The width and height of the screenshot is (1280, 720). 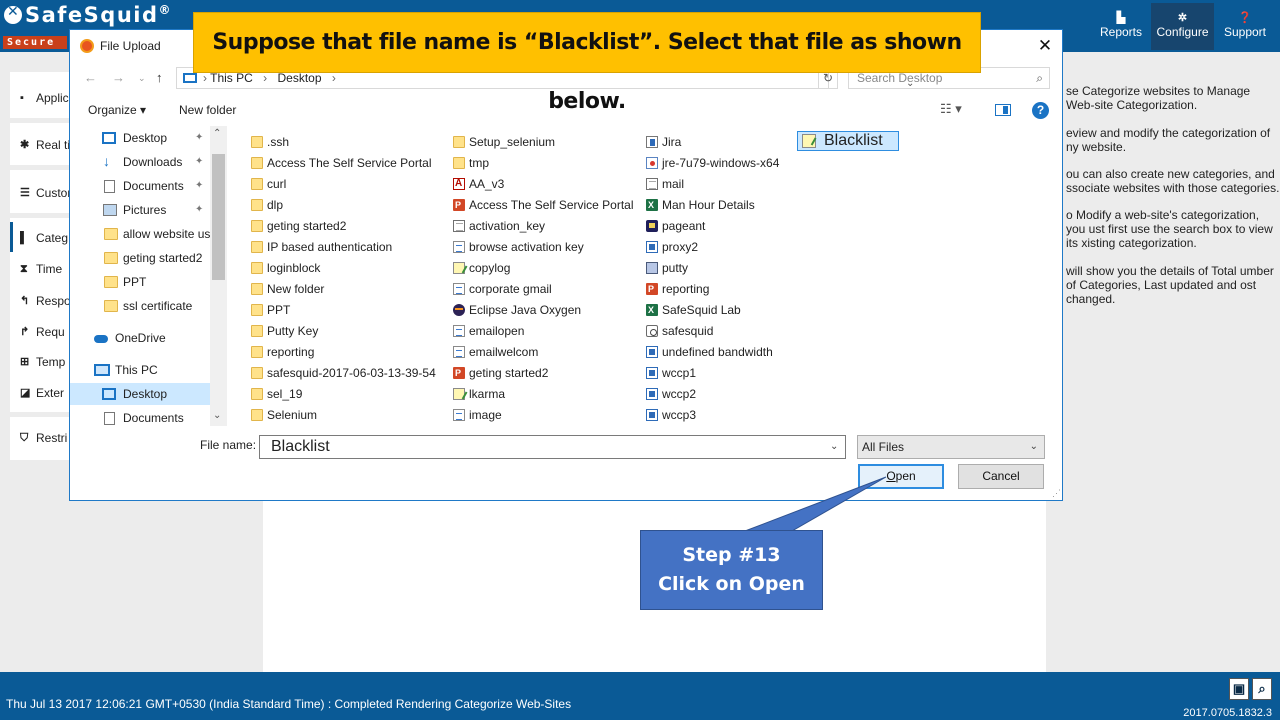 I want to click on back-arrow-icon: ←, so click(x=90, y=77).